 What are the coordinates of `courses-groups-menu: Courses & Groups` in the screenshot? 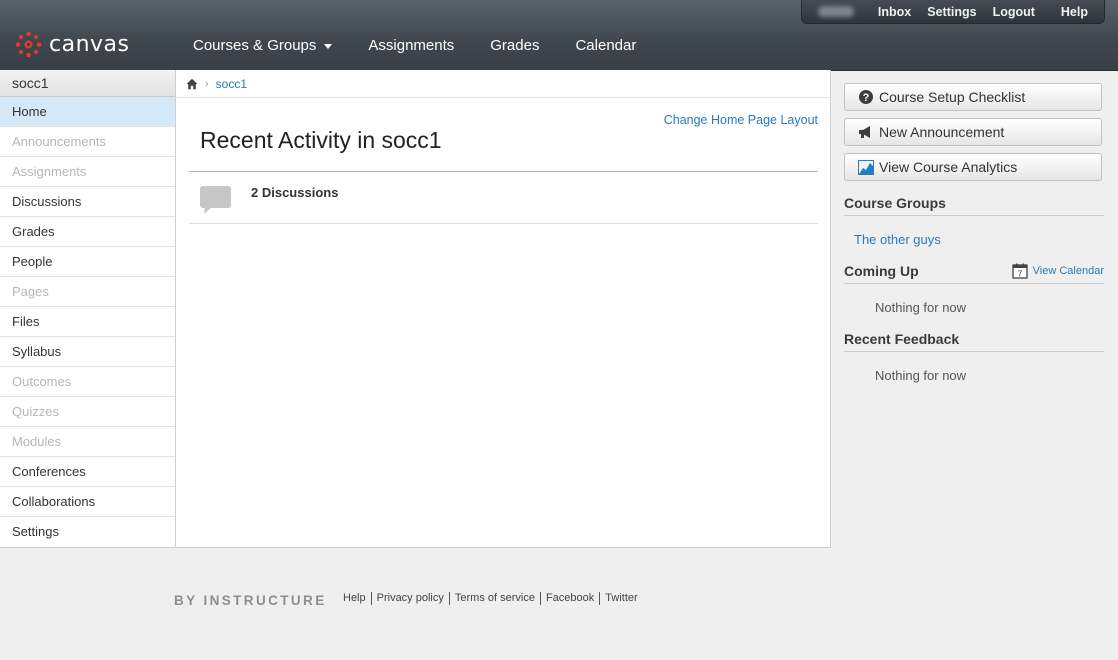 It's located at (263, 45).